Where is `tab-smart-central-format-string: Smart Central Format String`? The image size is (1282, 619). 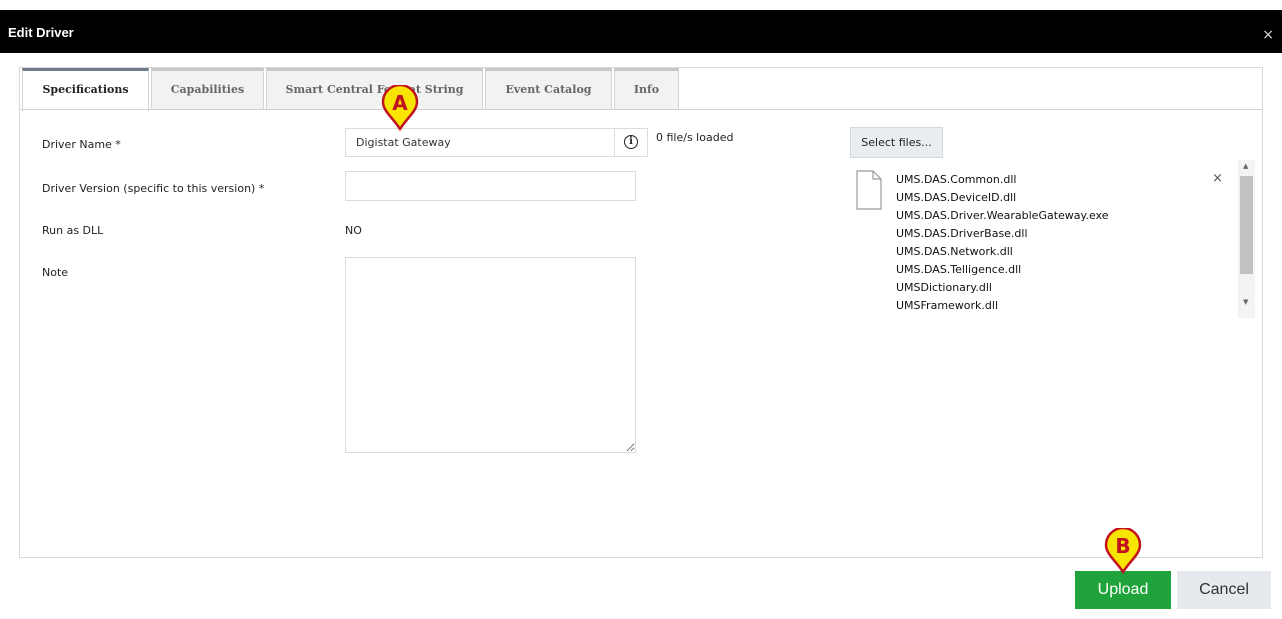
tab-smart-central-format-string: Smart Central Format String is located at coordinates (374, 89).